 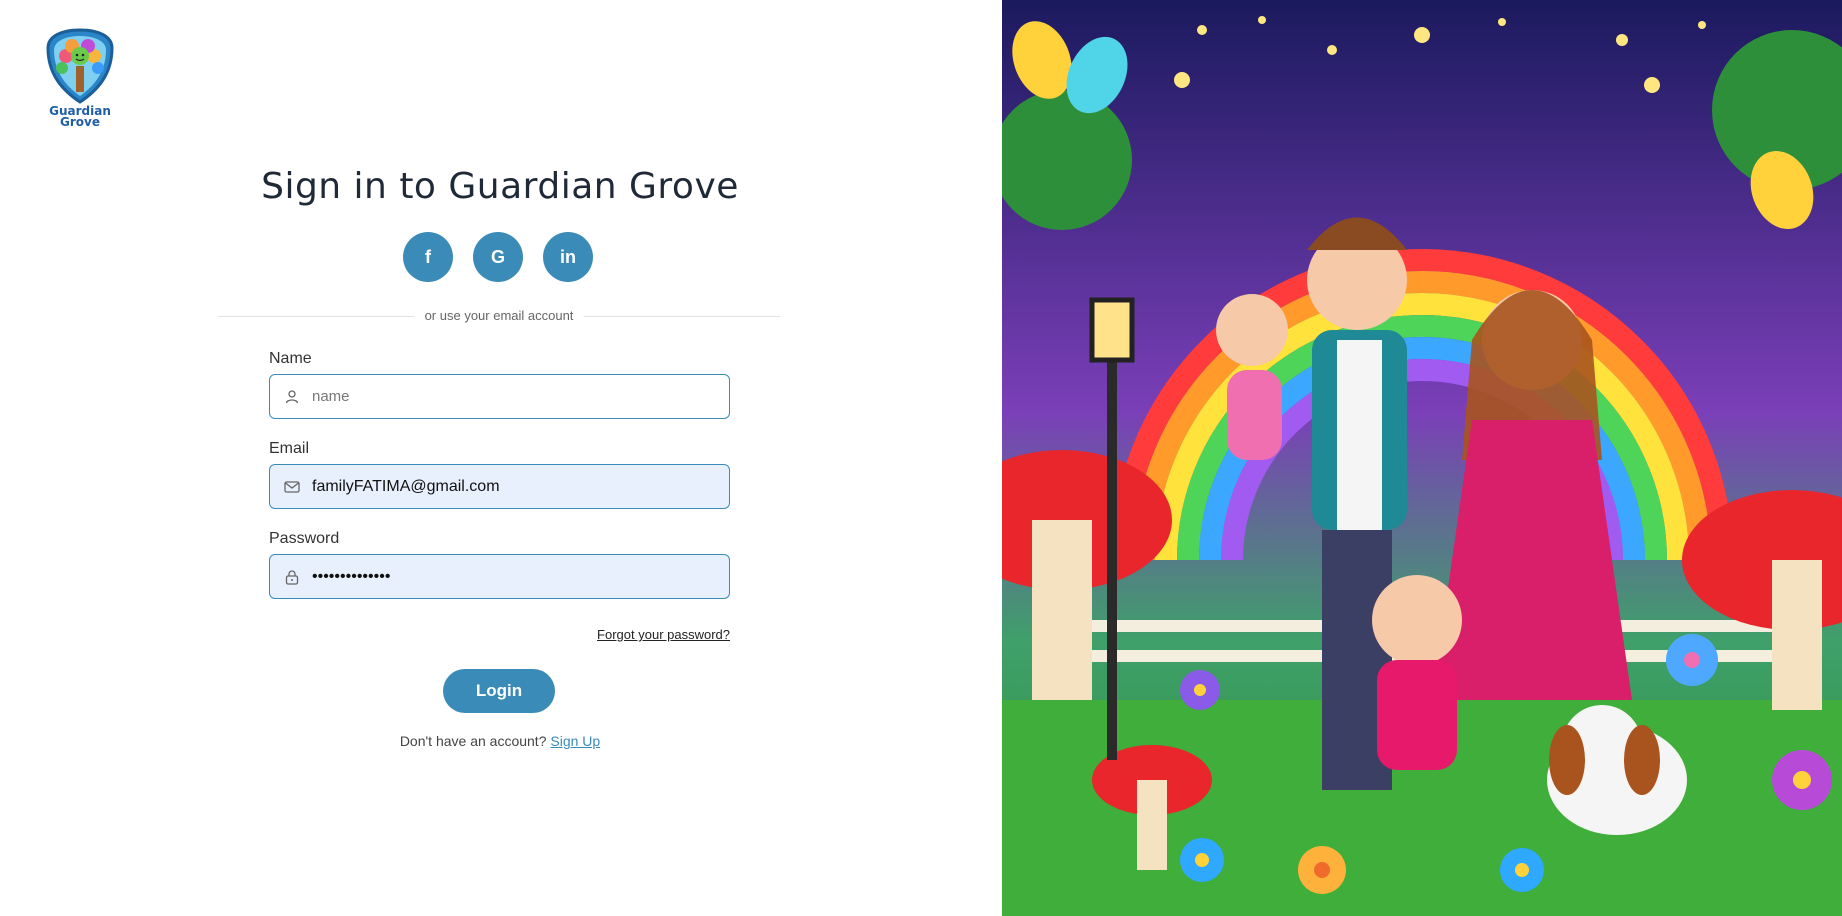 I want to click on tree-shield-icon, so click(x=80, y=66).